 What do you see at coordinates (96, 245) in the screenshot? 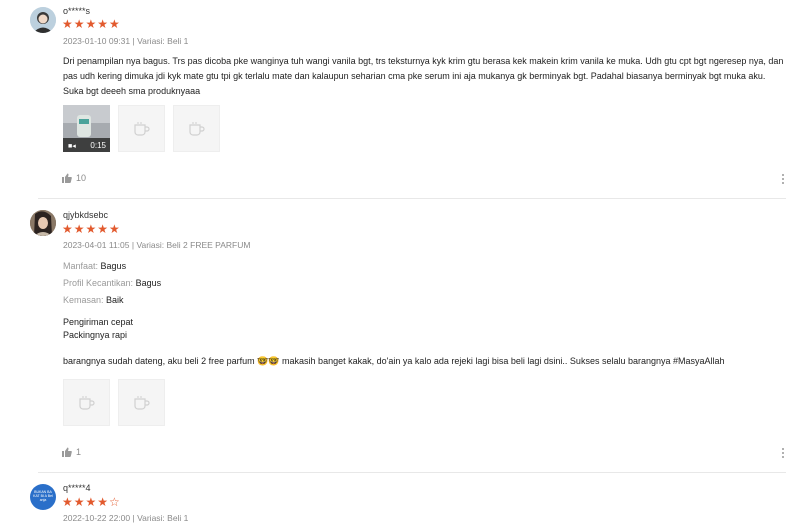
I see `review-date: 2023-04-01 11:05` at bounding box center [96, 245].